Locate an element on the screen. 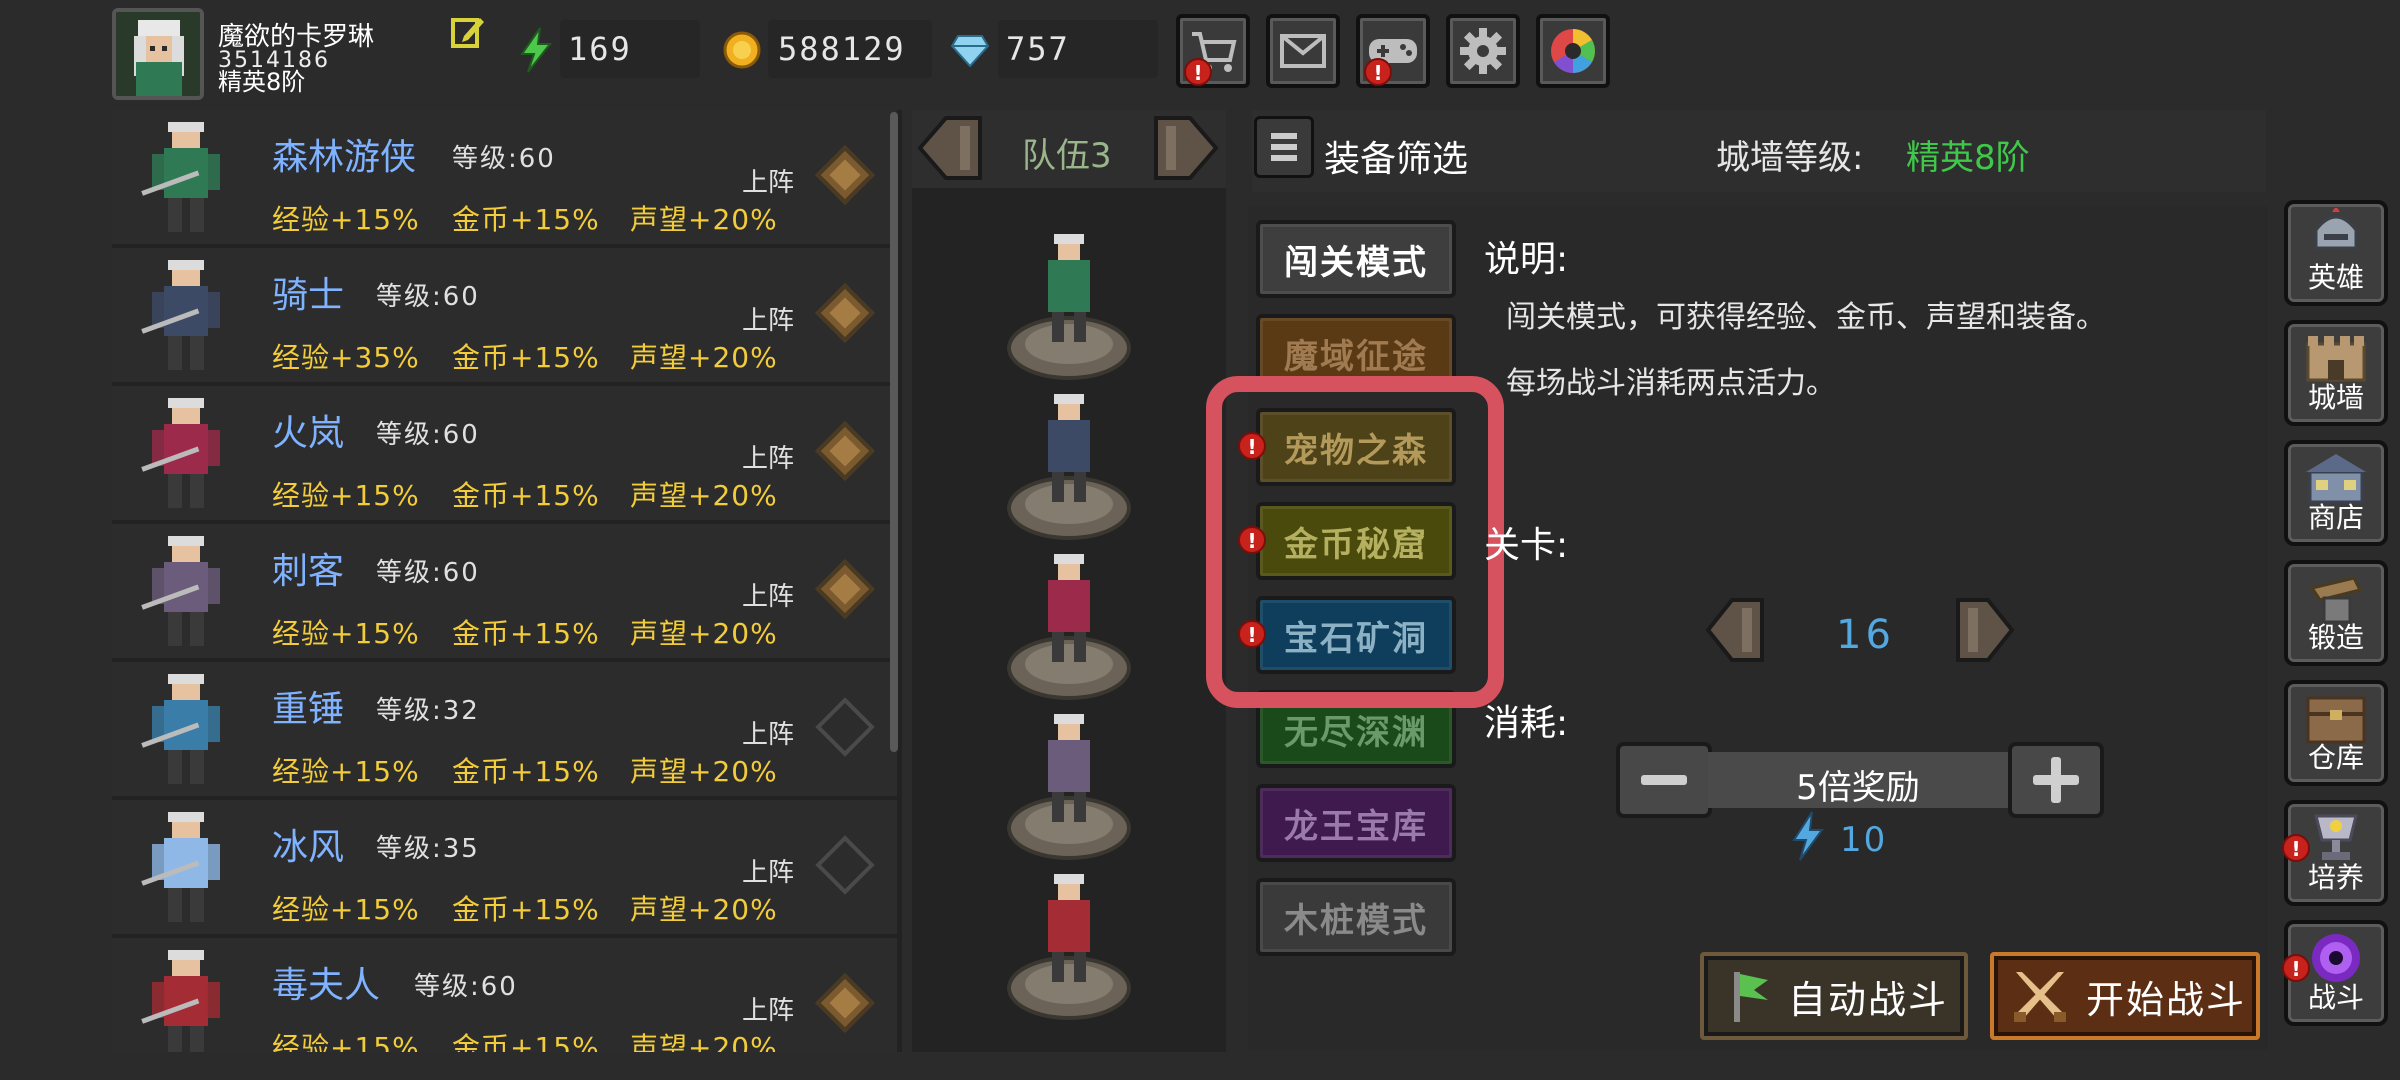 The height and width of the screenshot is (1080, 2400). auto-battle-button: 自动战斗 is located at coordinates (1834, 996).